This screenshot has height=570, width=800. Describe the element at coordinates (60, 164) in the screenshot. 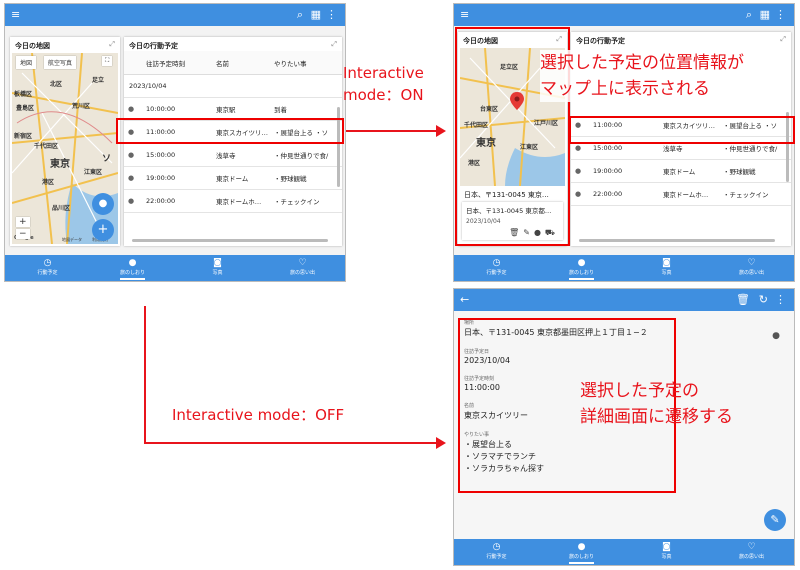

I see `map-label: 東京` at that location.